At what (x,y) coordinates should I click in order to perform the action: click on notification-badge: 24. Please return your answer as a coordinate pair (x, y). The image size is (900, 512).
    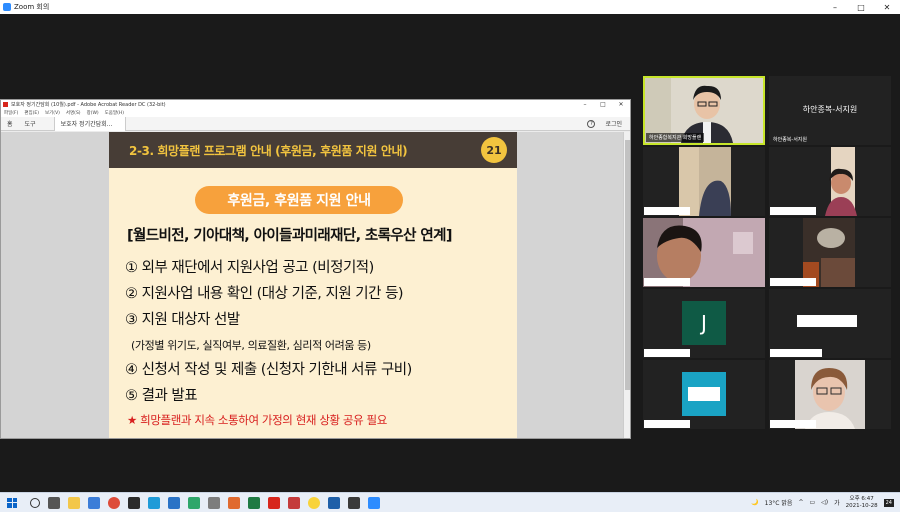
    Looking at the image, I should click on (888, 502).